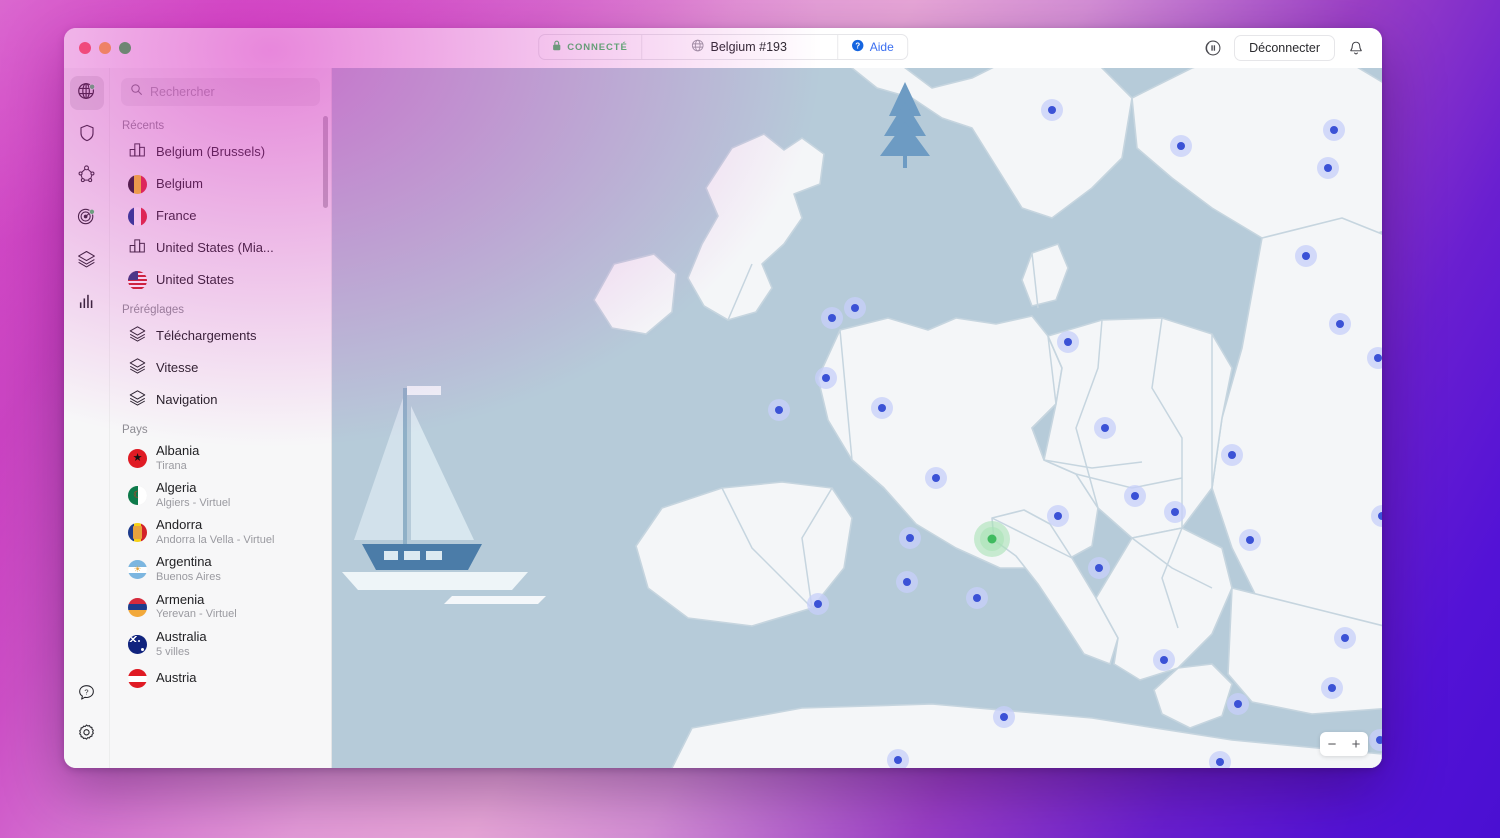 This screenshot has height=838, width=1500. Describe the element at coordinates (196, 607) in the screenshot. I see `sidebar-item-text: Armenia Yerevan - Virtuel` at that location.